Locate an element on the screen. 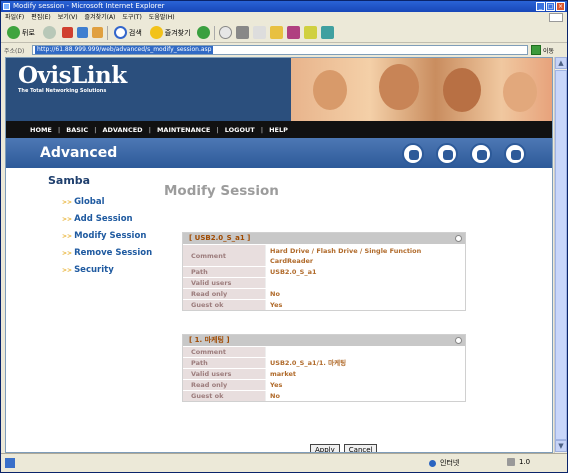 The height and width of the screenshot is (473, 568). table-row: Read only No is located at coordinates (324, 293).